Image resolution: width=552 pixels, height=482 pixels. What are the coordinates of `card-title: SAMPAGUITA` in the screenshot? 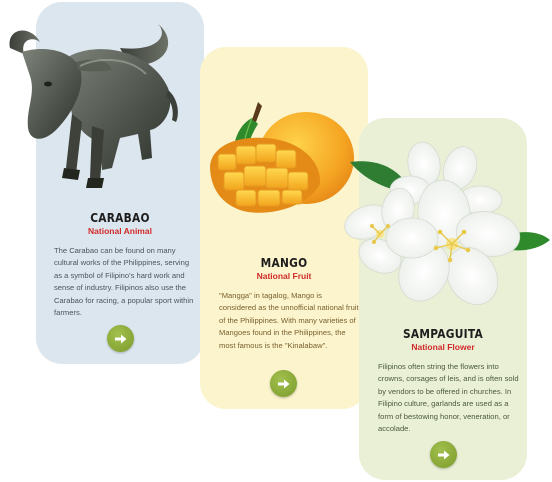 It's located at (442, 333).